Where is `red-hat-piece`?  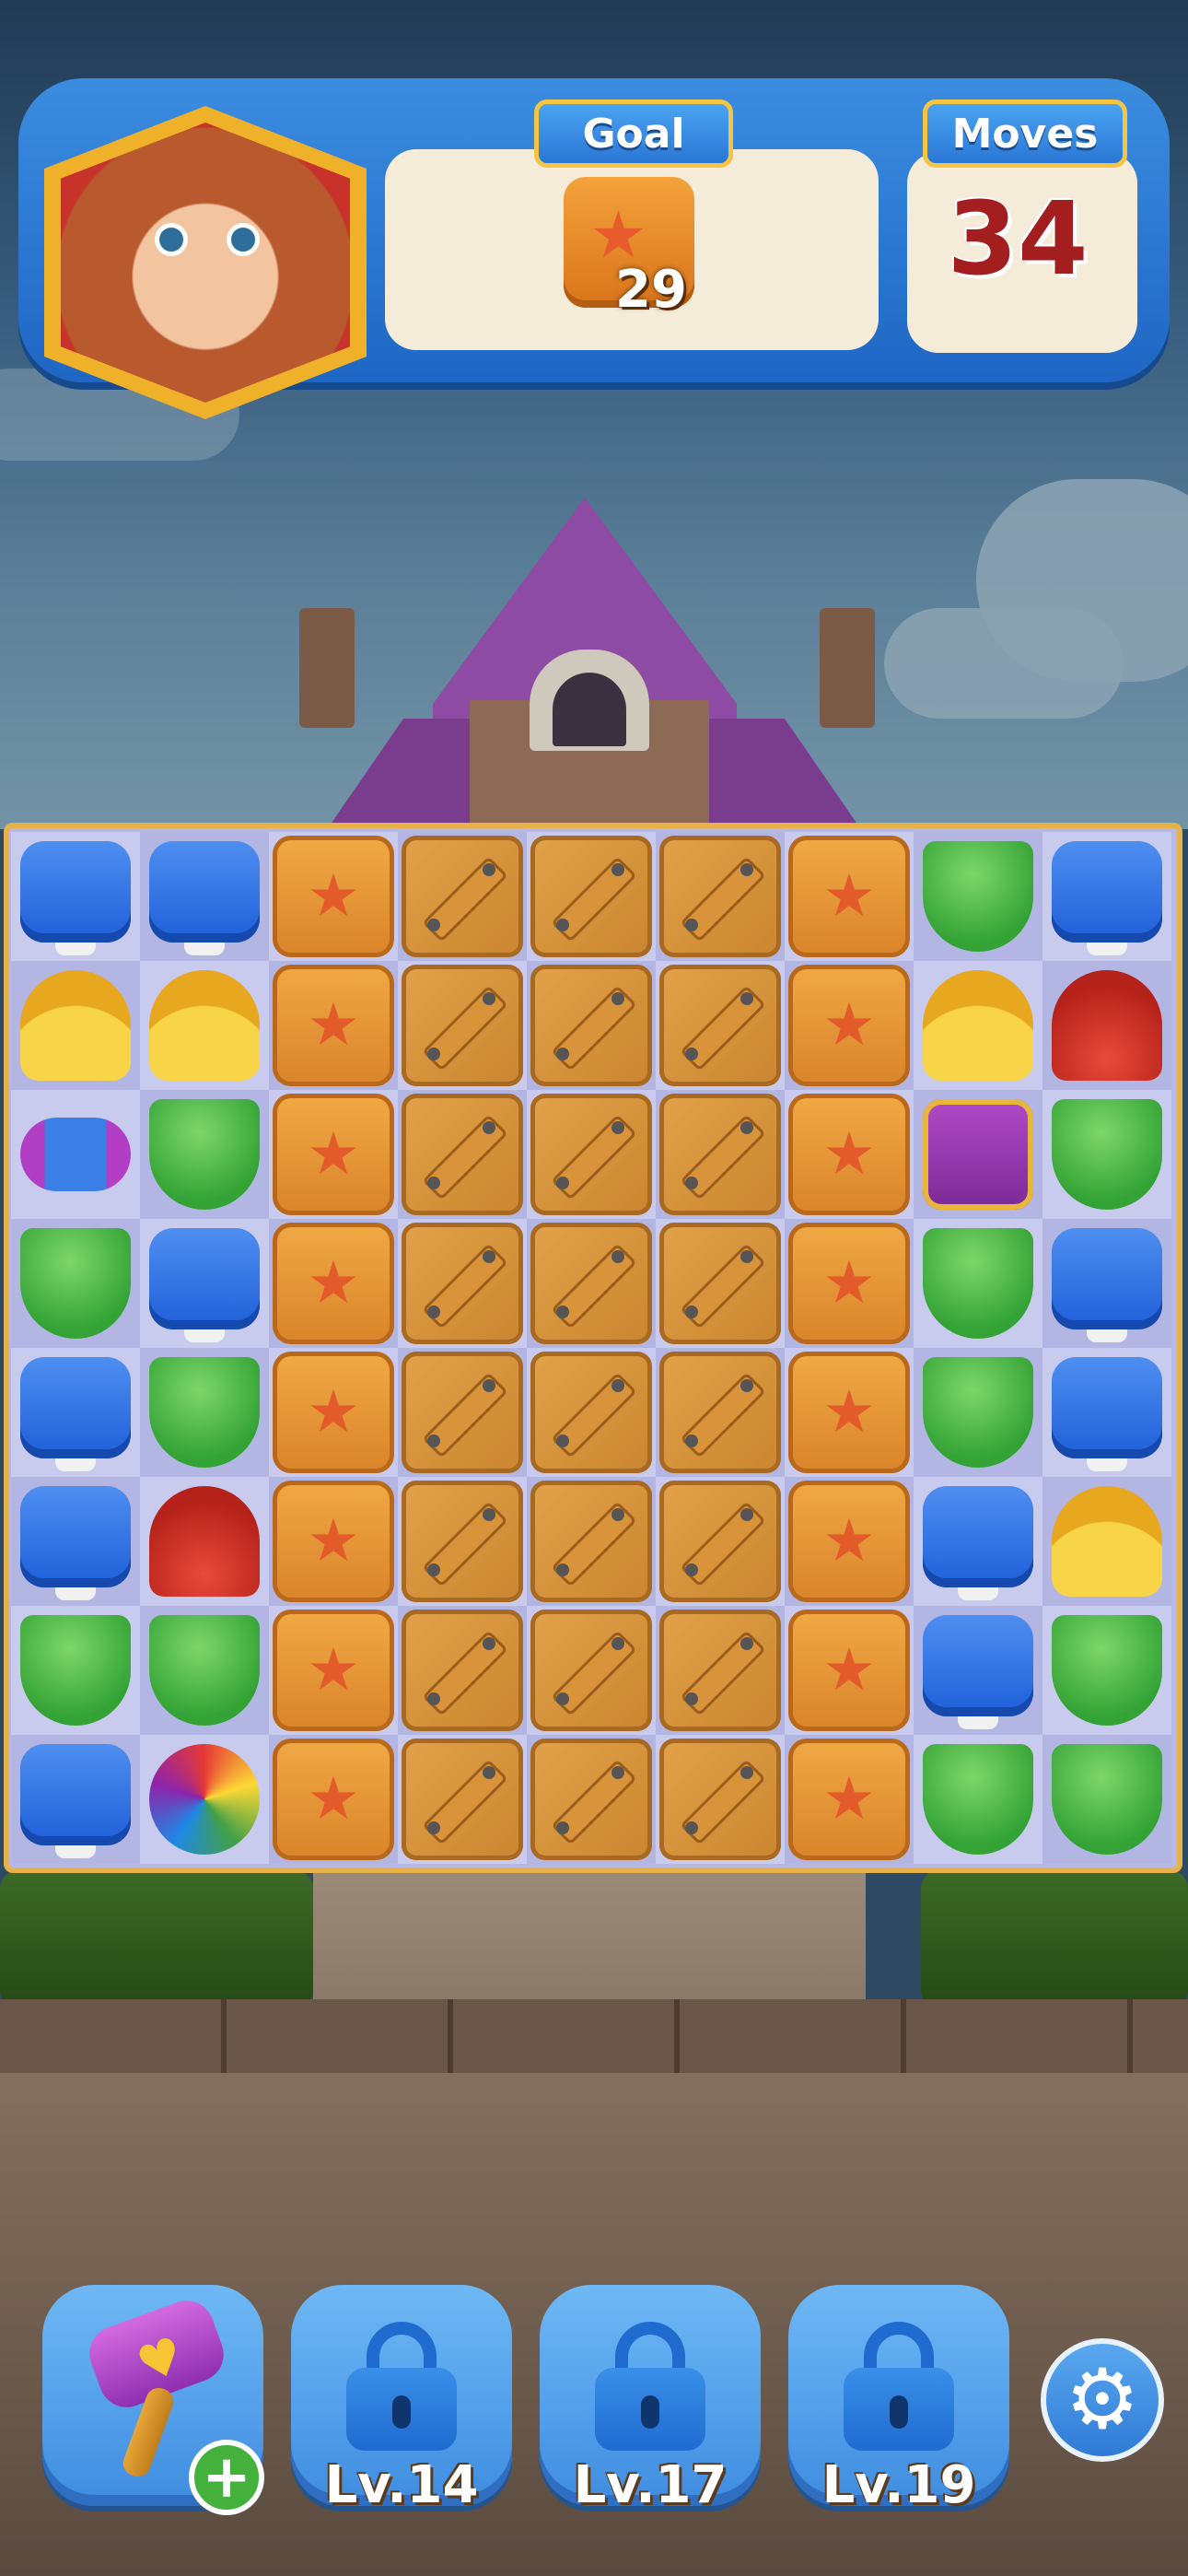
red-hat-piece is located at coordinates (1107, 1025).